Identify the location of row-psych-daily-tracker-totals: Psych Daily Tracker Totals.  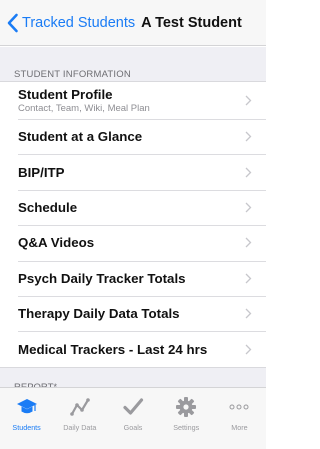
(133, 278).